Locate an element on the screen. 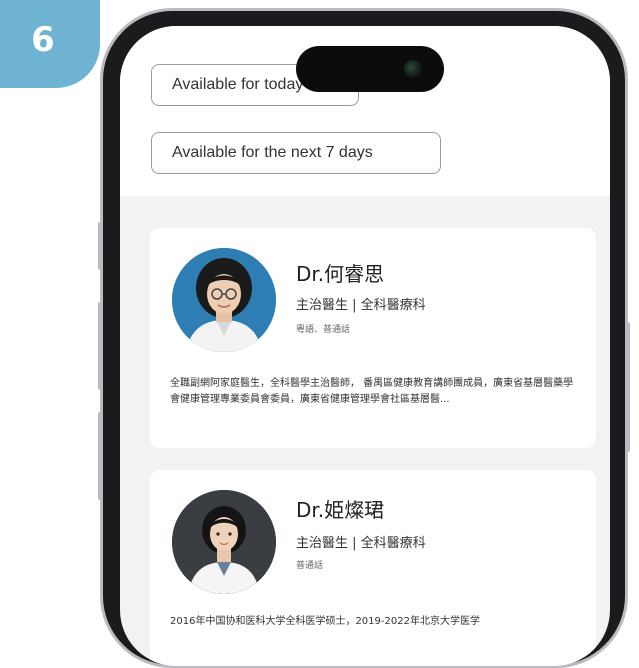  doctor-name: Dr.姫燦珺 is located at coordinates (340, 510).